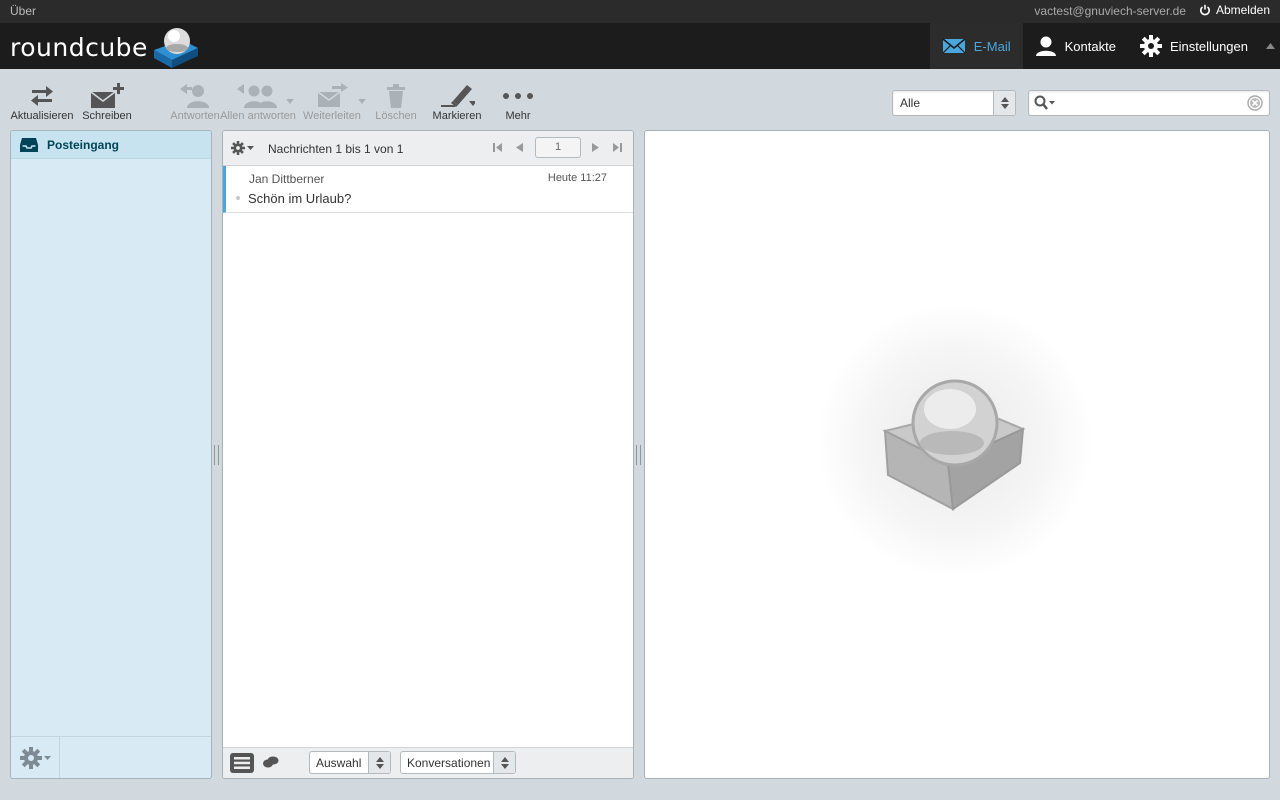 This screenshot has height=800, width=1280. I want to click on select-dropdown-value: Auswahl, so click(339, 763).